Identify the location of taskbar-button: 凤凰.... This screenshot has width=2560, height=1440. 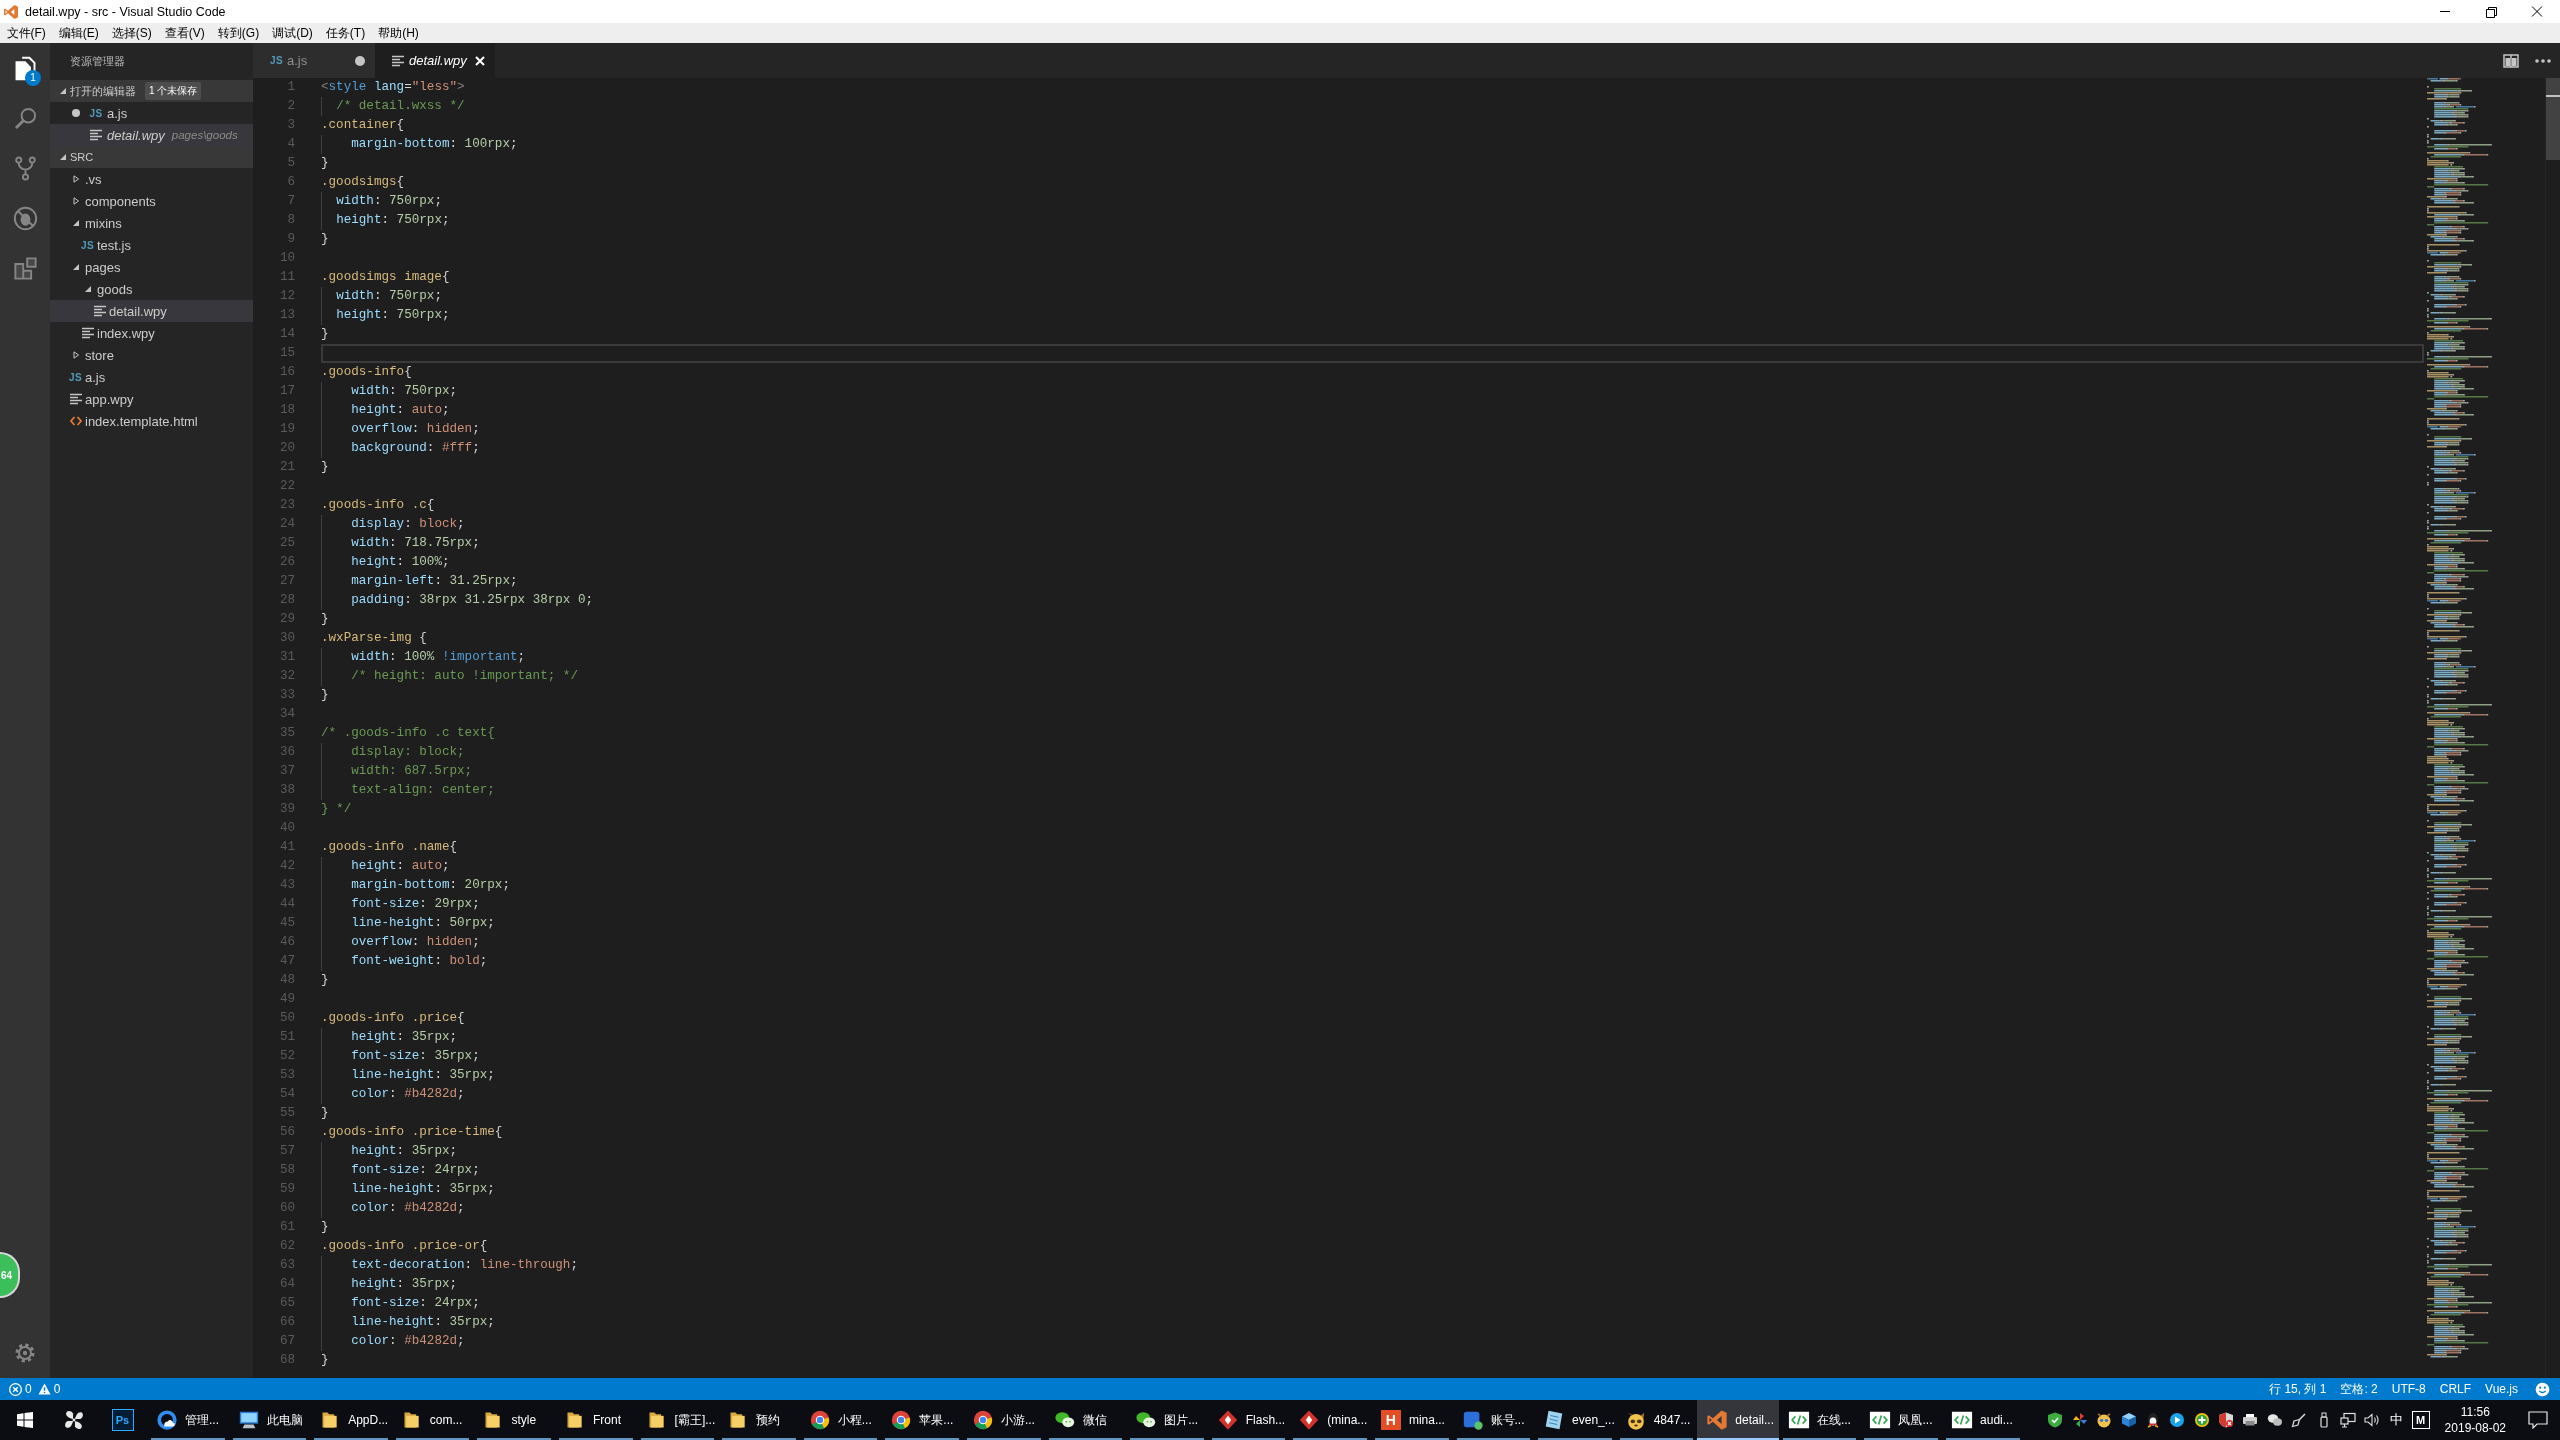
(1901, 1420).